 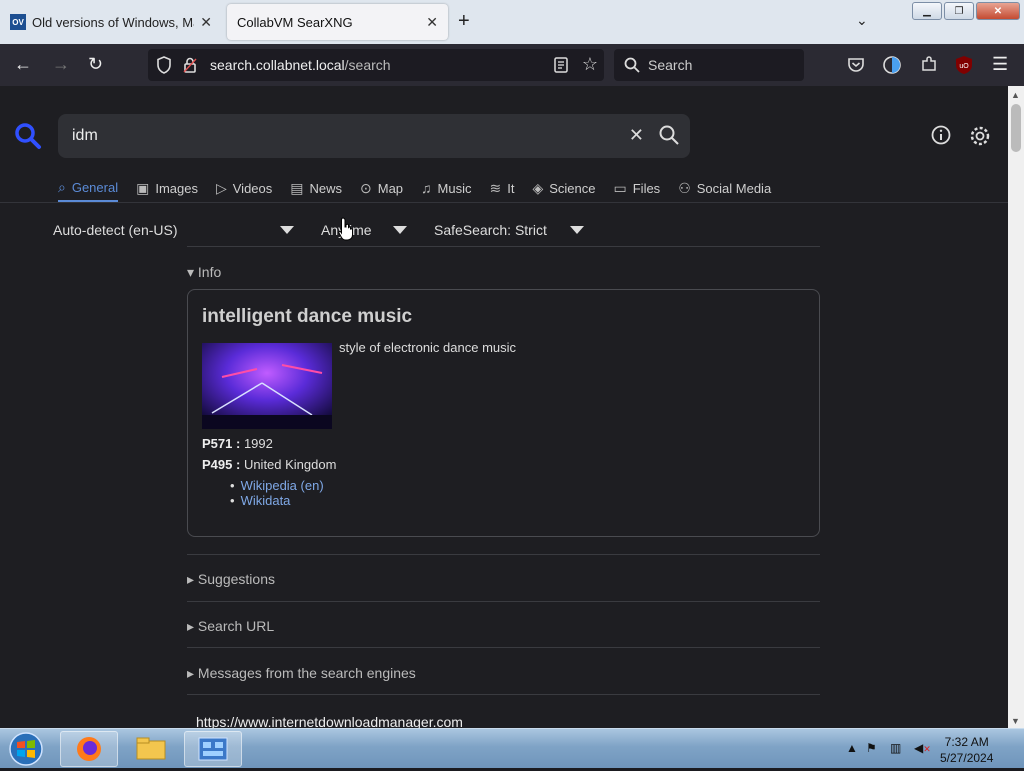 What do you see at coordinates (297, 187) in the screenshot?
I see `newspaper-icon: ▤` at bounding box center [297, 187].